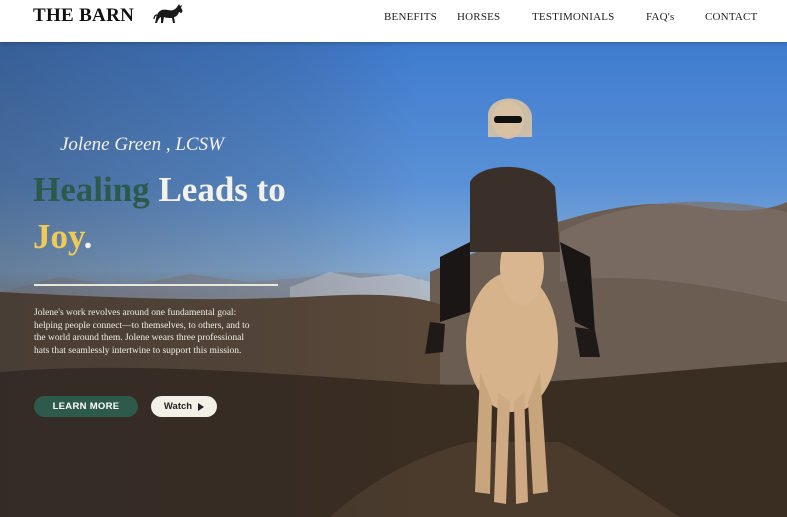 The height and width of the screenshot is (517, 787). What do you see at coordinates (156, 285) in the screenshot?
I see `hero-divider` at bounding box center [156, 285].